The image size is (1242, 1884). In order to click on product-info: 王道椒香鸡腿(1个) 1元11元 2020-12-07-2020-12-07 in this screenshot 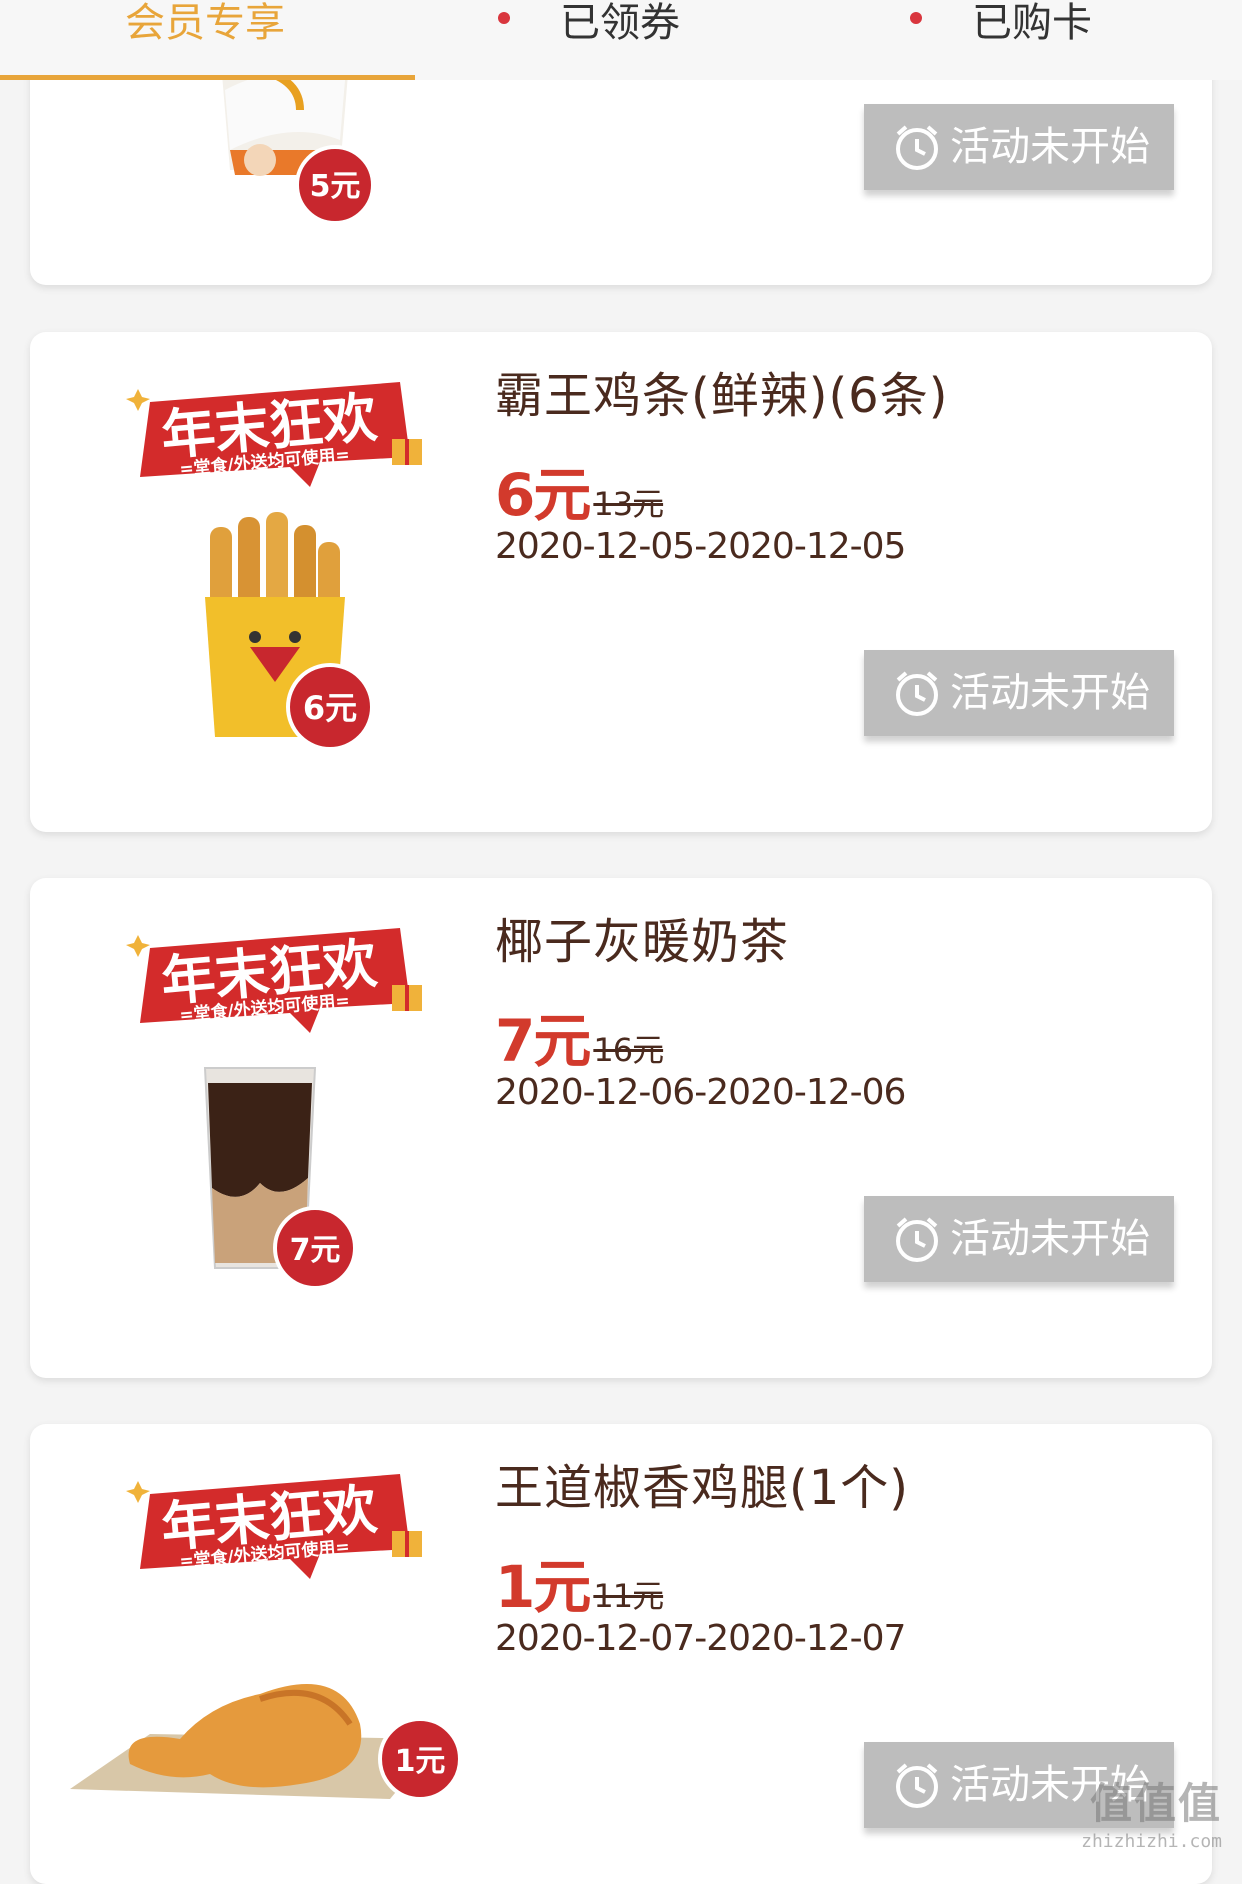, I will do `click(835, 1558)`.